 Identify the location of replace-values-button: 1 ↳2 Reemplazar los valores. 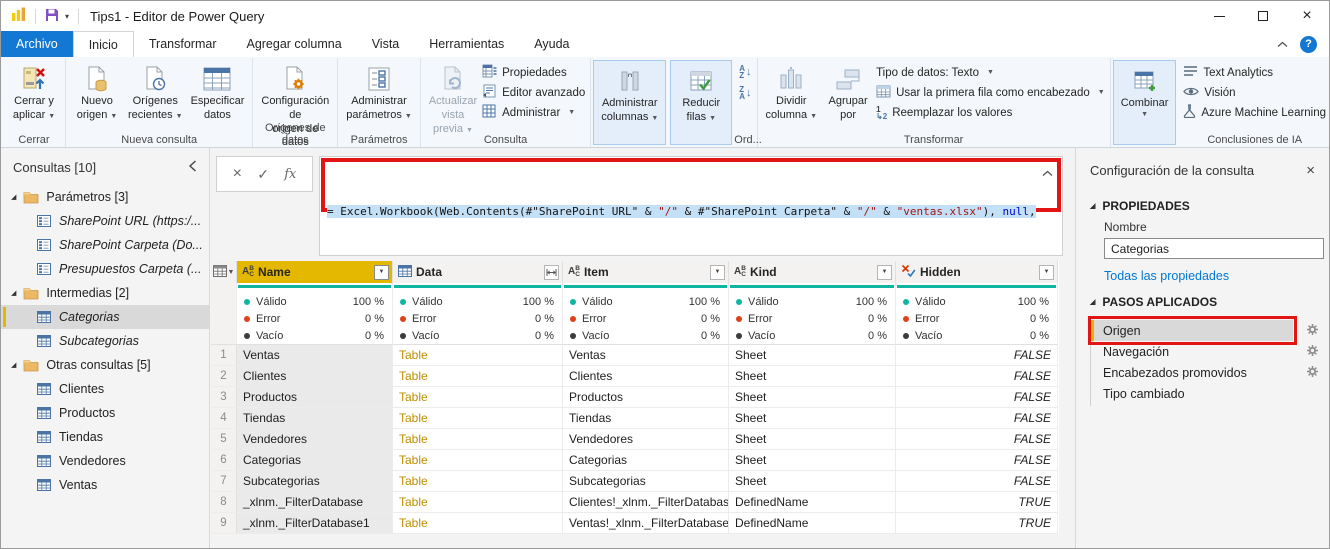
(990, 112).